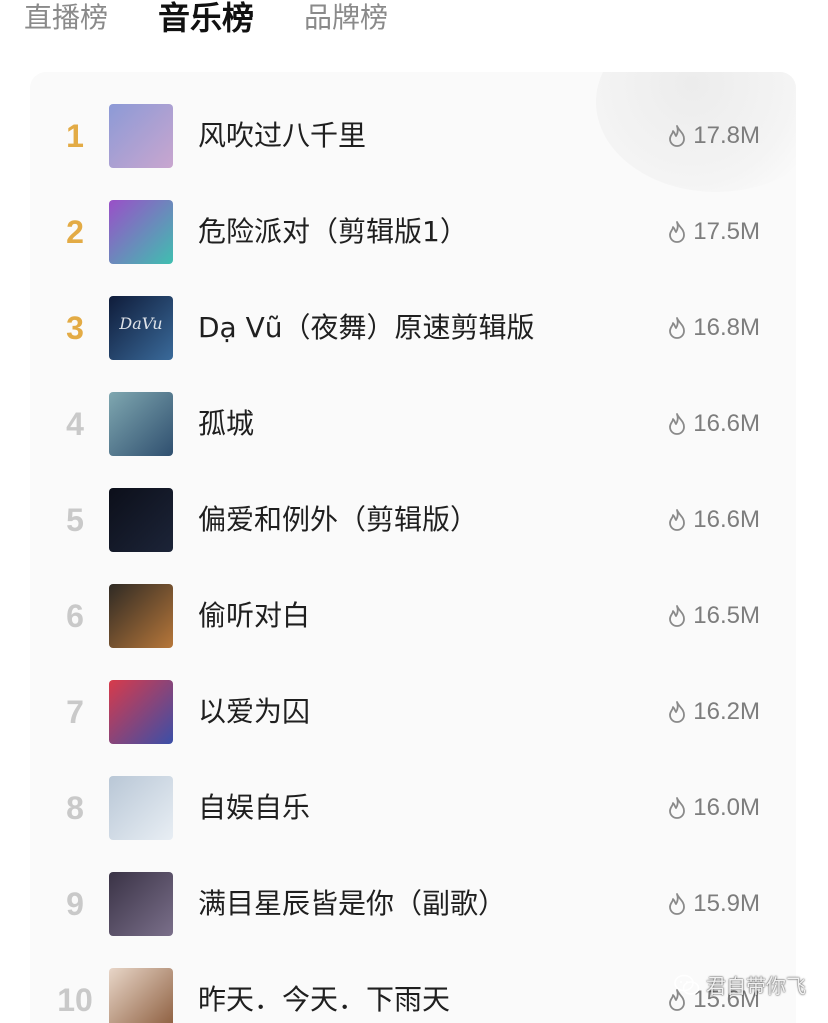  I want to click on rank-number: 7, so click(75, 712).